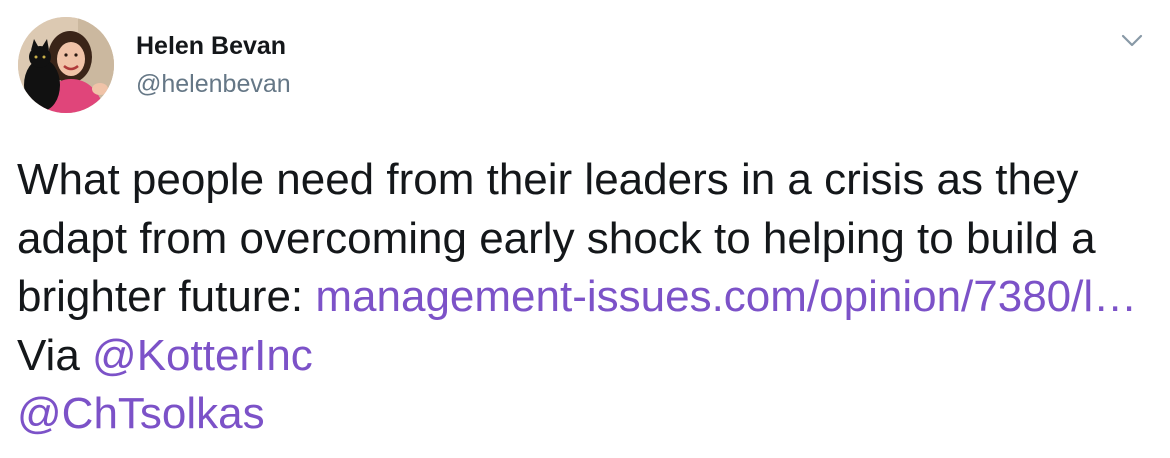 This screenshot has height=458, width=1170. I want to click on chevron-down-icon, so click(1132, 40).